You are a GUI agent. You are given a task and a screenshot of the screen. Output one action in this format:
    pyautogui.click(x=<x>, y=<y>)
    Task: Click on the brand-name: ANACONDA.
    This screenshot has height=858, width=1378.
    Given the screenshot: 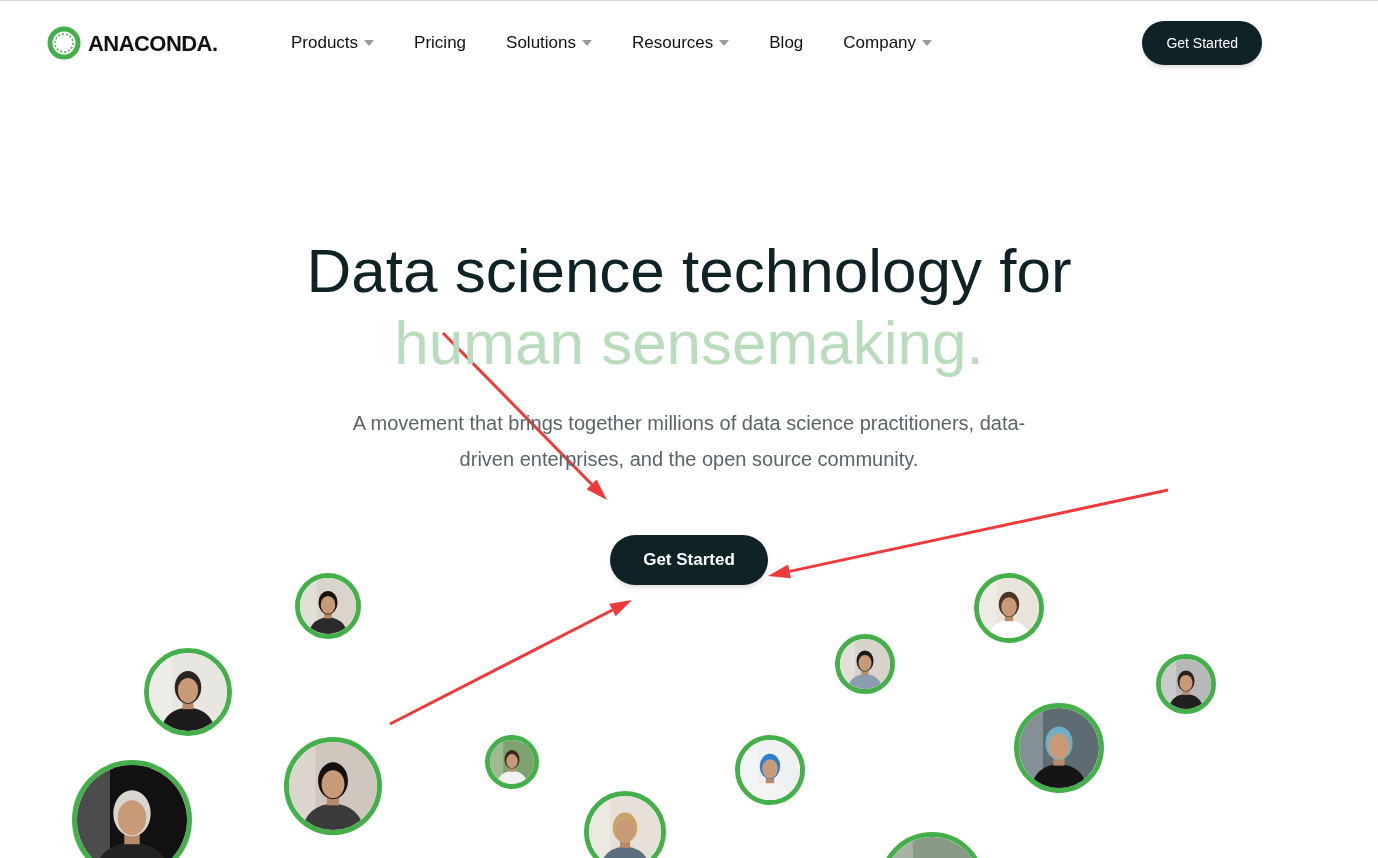 What is the action you would take?
    pyautogui.click(x=153, y=43)
    